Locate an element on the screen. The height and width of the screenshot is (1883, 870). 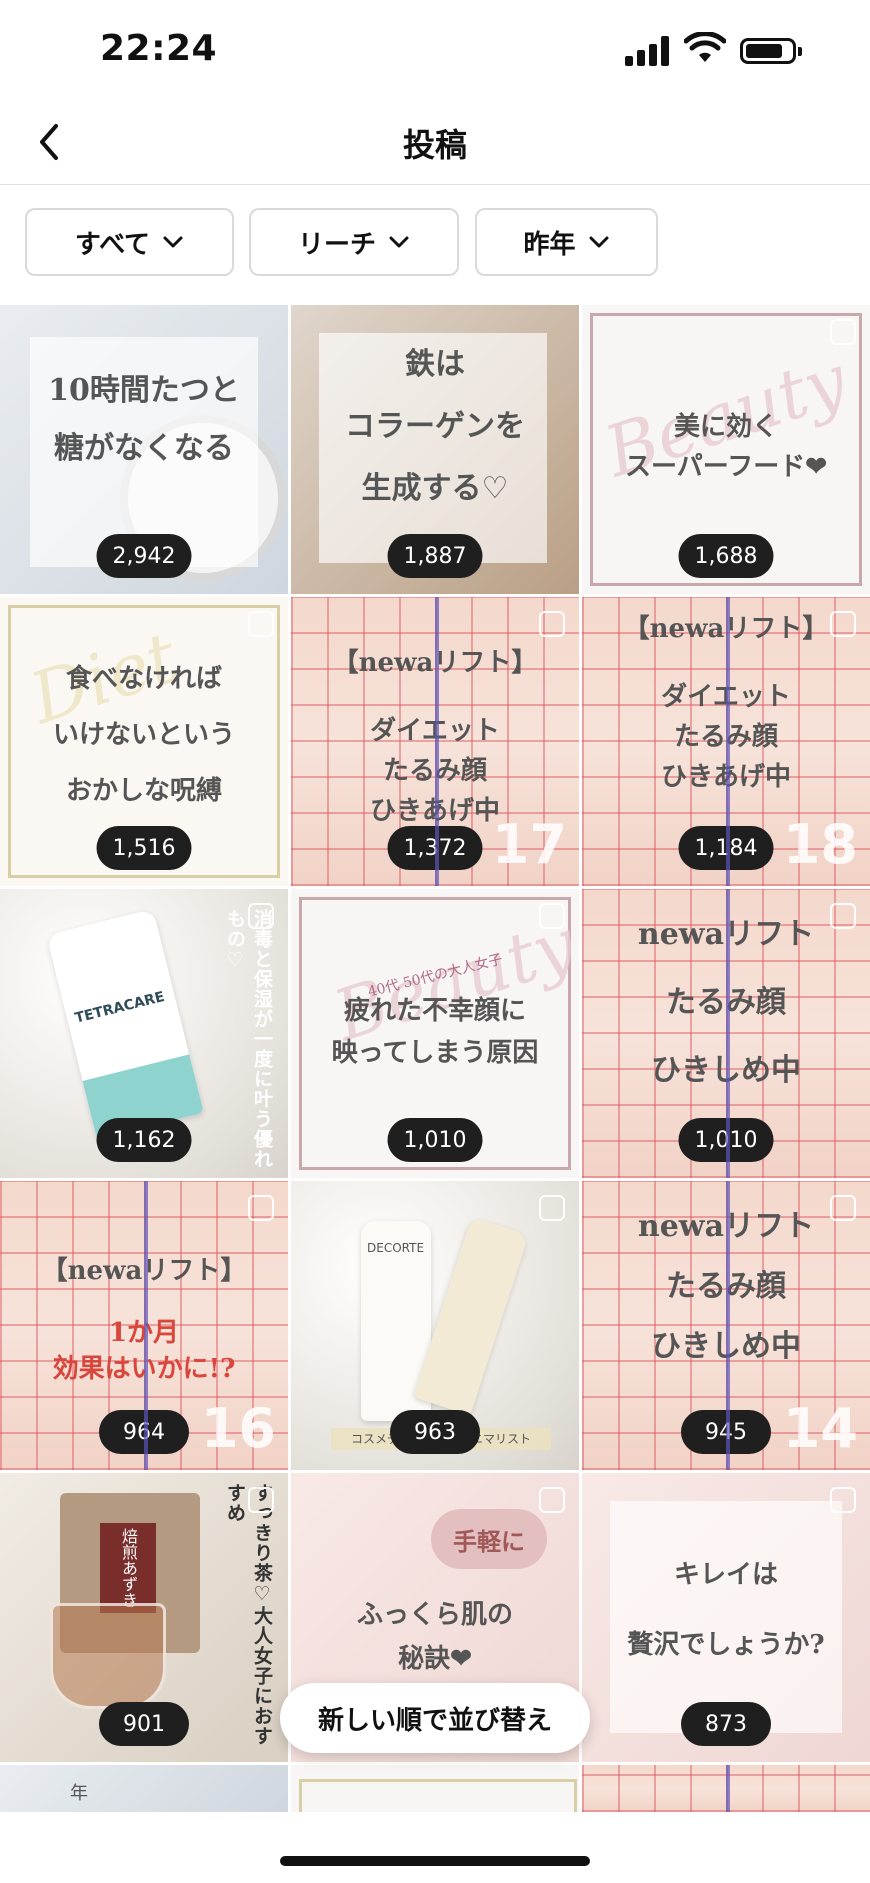
post-thumbnail: newaリフト たるみ顔 ひきしめ中 1,010 is located at coordinates (726, 1033).